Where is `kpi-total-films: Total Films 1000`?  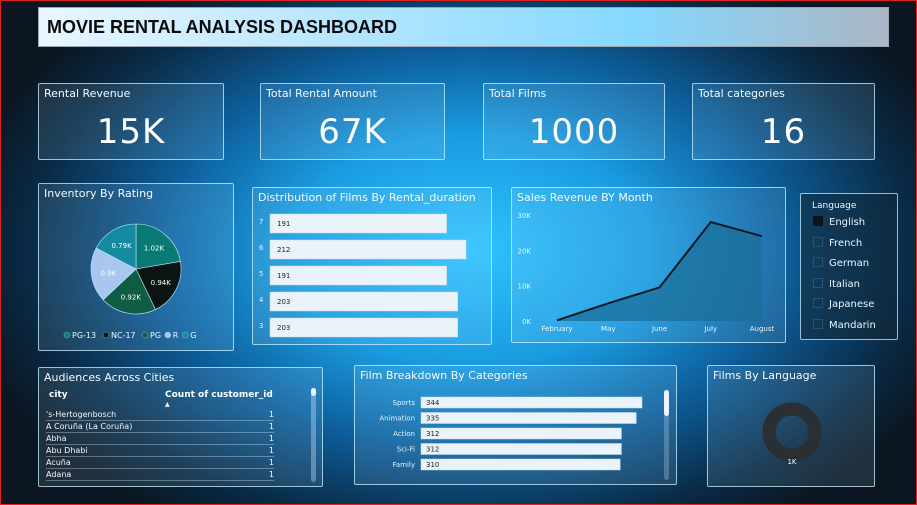
kpi-total-films: Total Films 1000 is located at coordinates (574, 121).